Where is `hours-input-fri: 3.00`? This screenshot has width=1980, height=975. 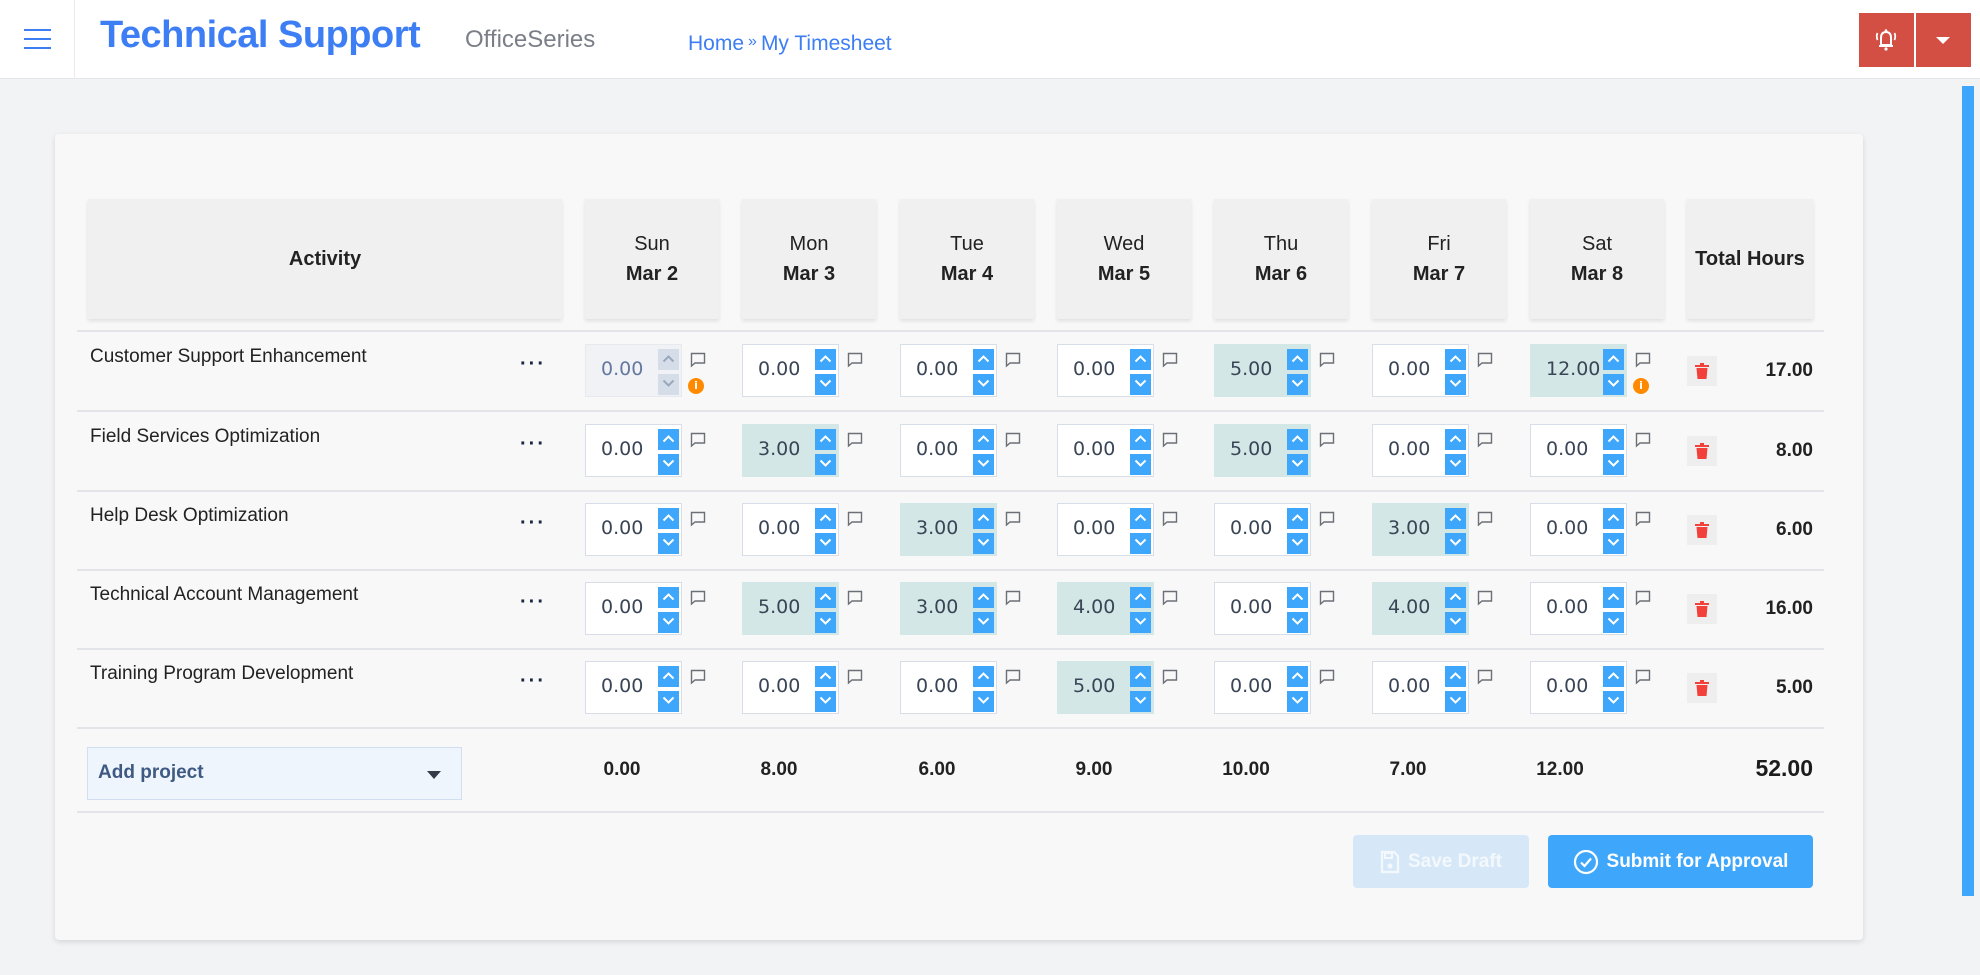 hours-input-fri: 3.00 is located at coordinates (1420, 529).